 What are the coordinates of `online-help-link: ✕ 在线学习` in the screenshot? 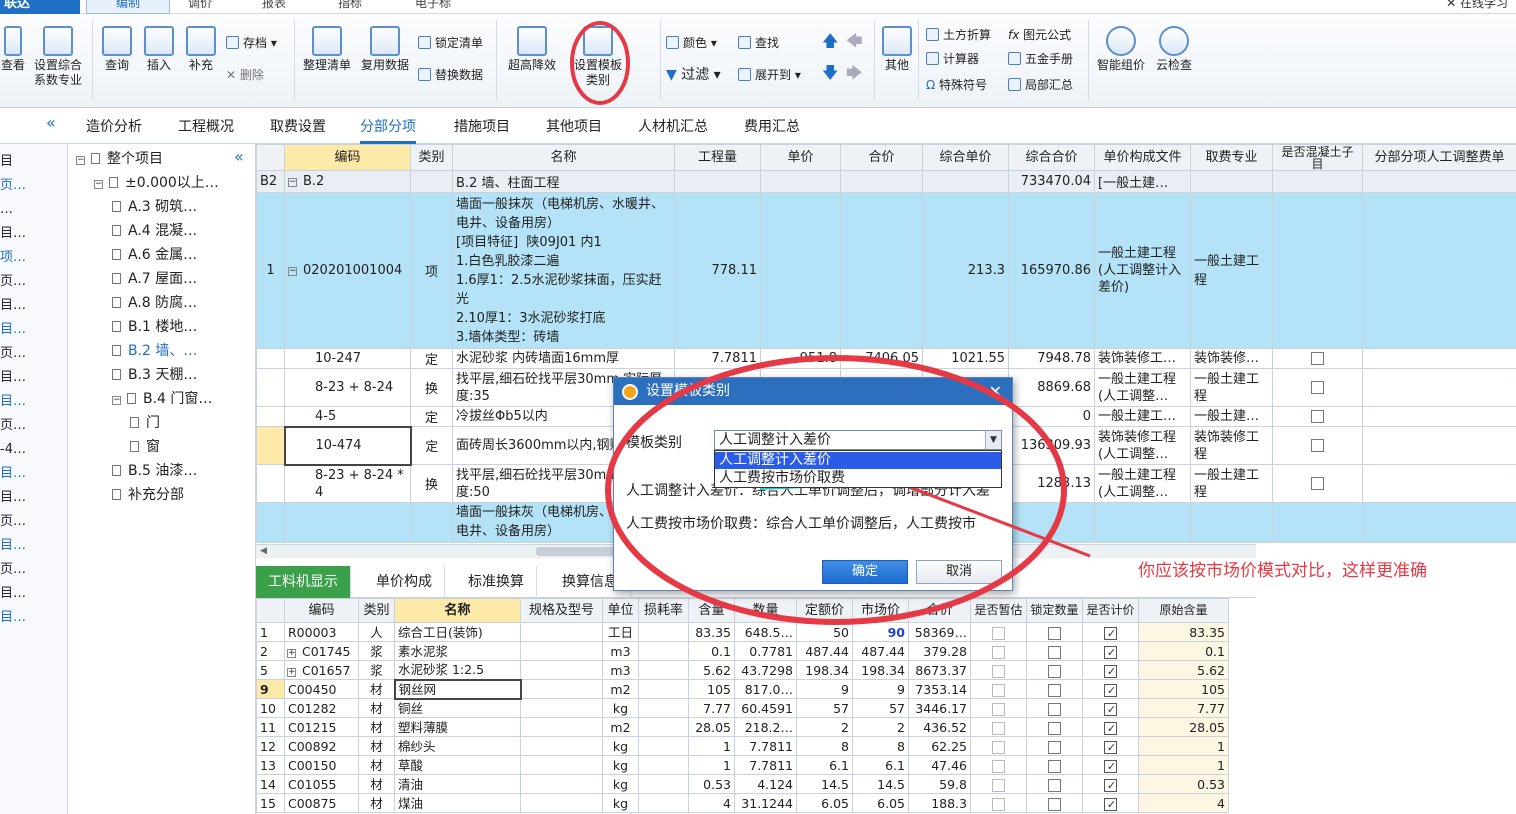 It's located at (1477, 7).